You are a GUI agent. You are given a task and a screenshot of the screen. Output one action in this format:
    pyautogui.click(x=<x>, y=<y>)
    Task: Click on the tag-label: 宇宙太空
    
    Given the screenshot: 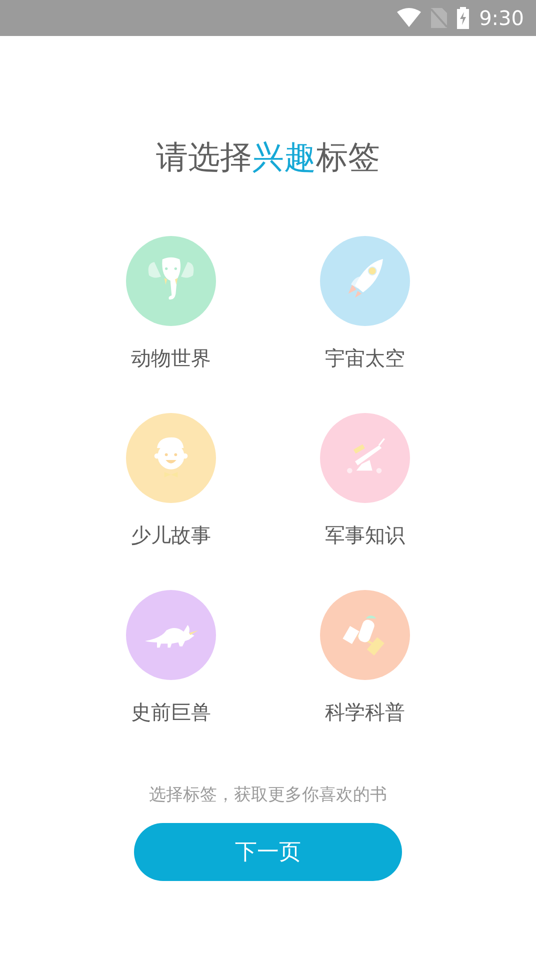 What is the action you would take?
    pyautogui.click(x=365, y=358)
    